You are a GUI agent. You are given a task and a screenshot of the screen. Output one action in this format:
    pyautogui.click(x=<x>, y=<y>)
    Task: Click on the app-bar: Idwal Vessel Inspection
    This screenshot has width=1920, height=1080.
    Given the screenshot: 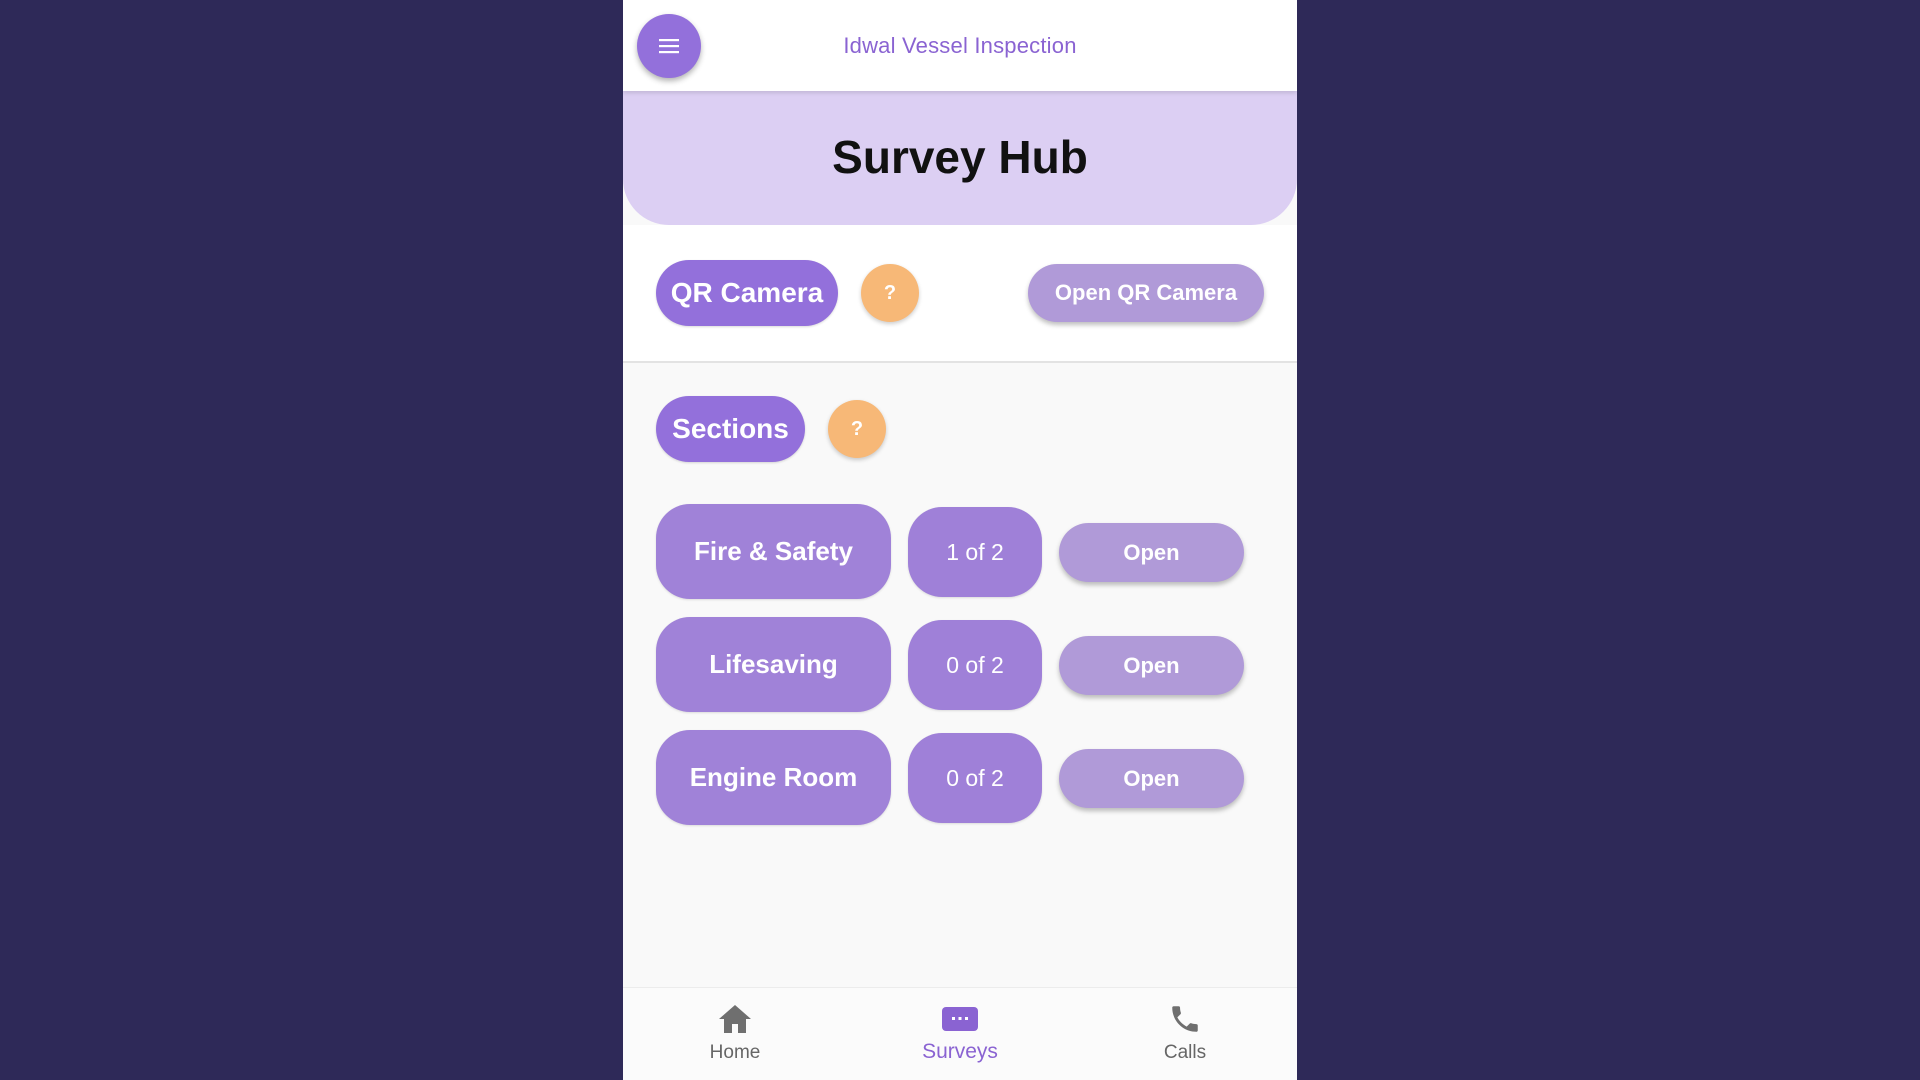 What is the action you would take?
    pyautogui.click(x=960, y=45)
    